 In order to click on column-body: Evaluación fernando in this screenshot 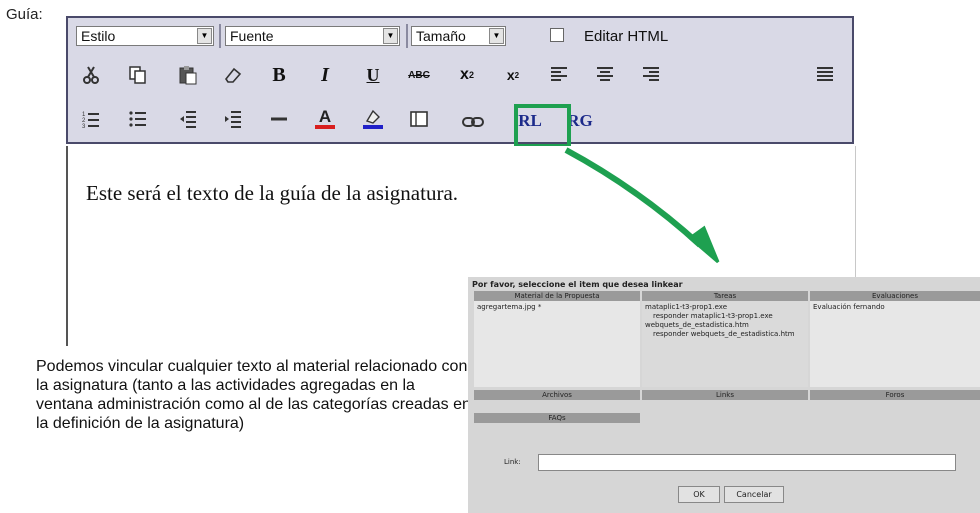, I will do `click(895, 344)`.